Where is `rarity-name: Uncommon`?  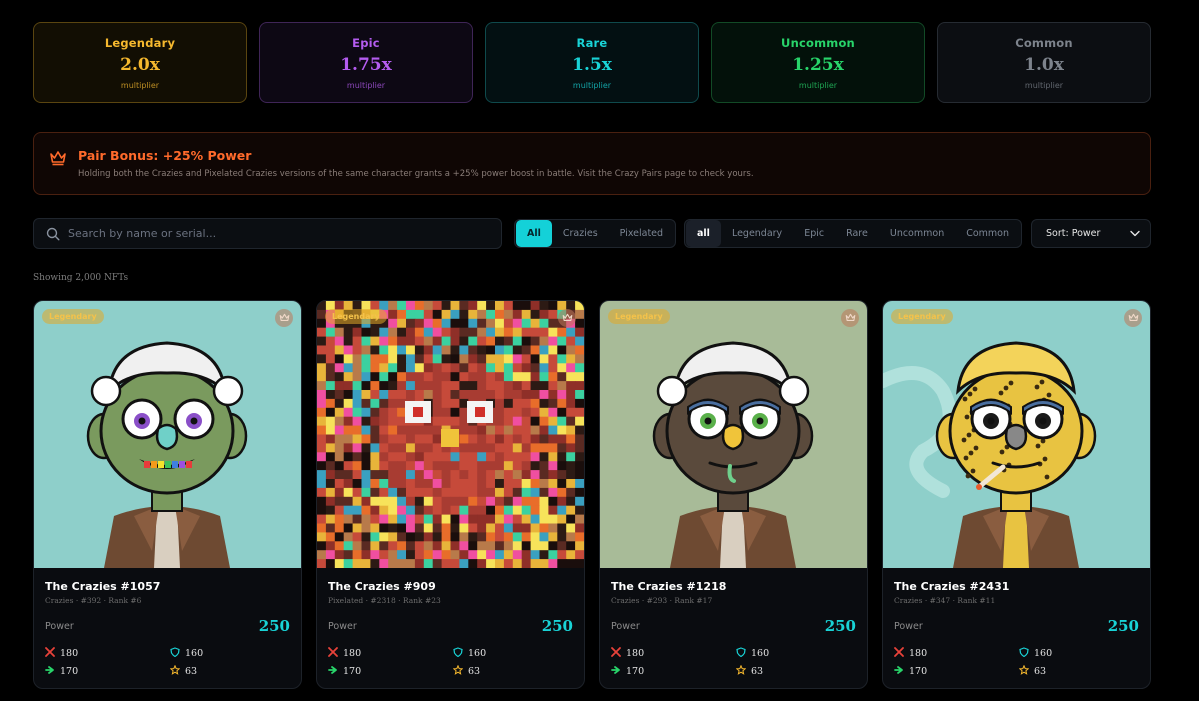 rarity-name: Uncommon is located at coordinates (818, 42).